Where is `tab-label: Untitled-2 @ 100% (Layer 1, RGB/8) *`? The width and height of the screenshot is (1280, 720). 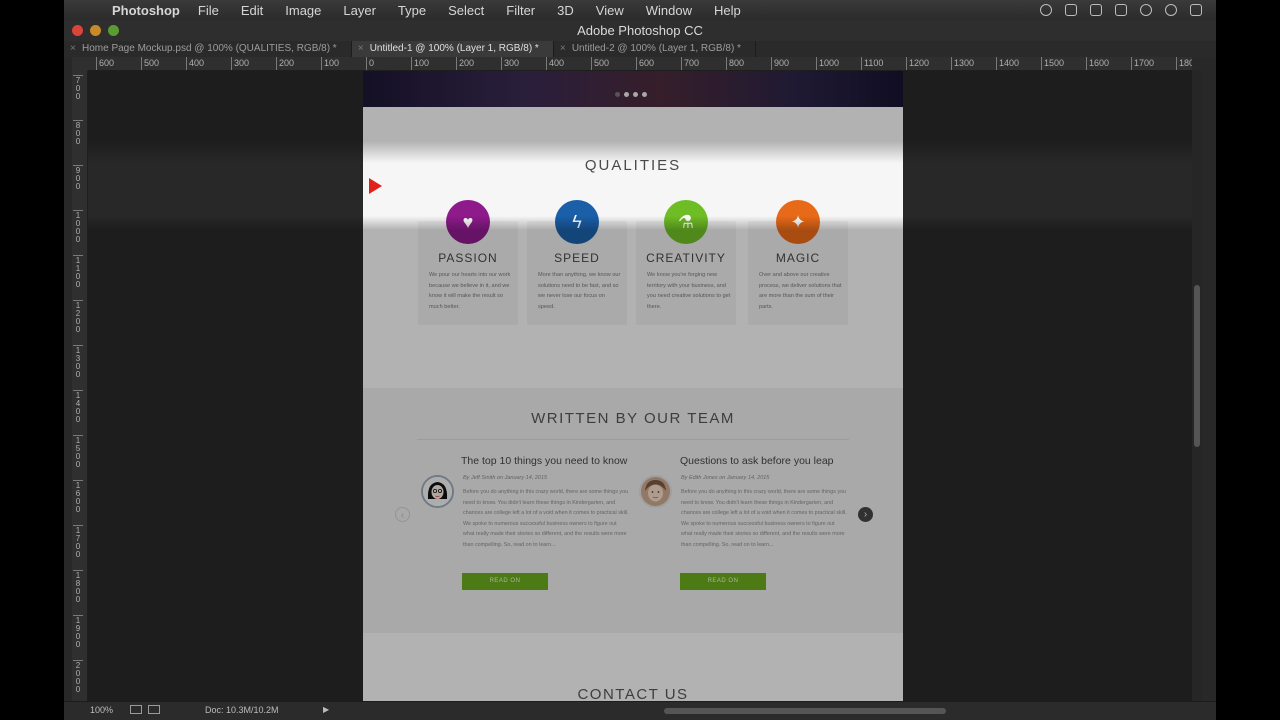
tab-label: Untitled-2 @ 100% (Layer 1, RGB/8) * is located at coordinates (656, 48).